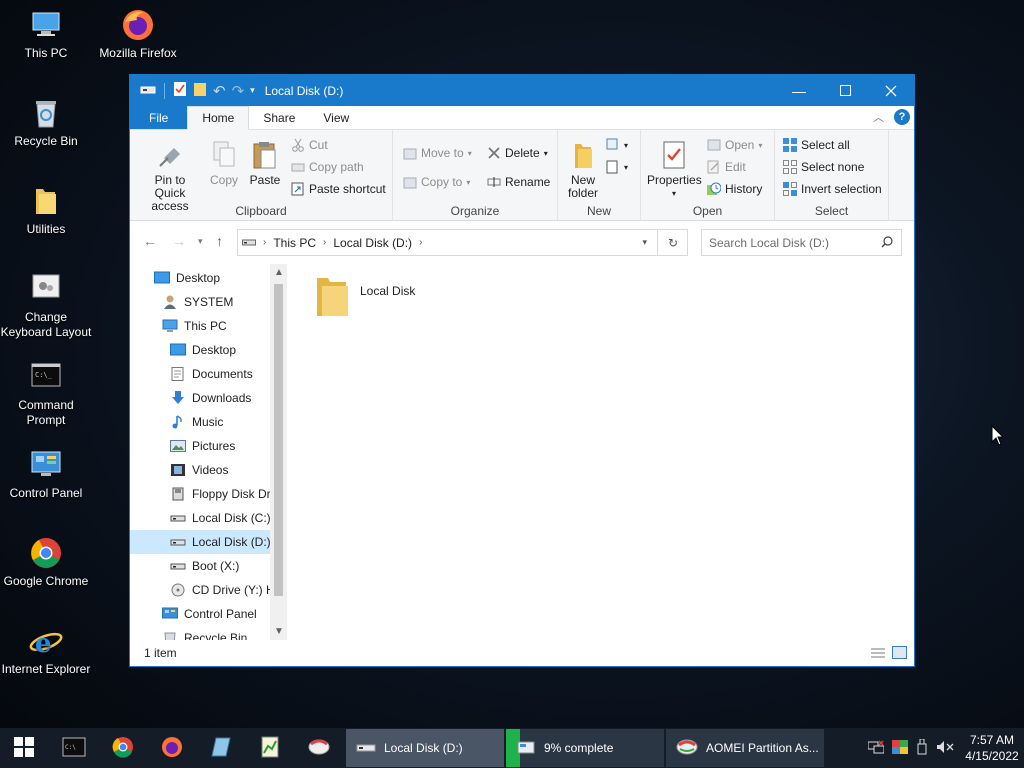 The height and width of the screenshot is (768, 1024). Describe the element at coordinates (899, 654) in the screenshot. I see `large-icons-view-icon` at that location.